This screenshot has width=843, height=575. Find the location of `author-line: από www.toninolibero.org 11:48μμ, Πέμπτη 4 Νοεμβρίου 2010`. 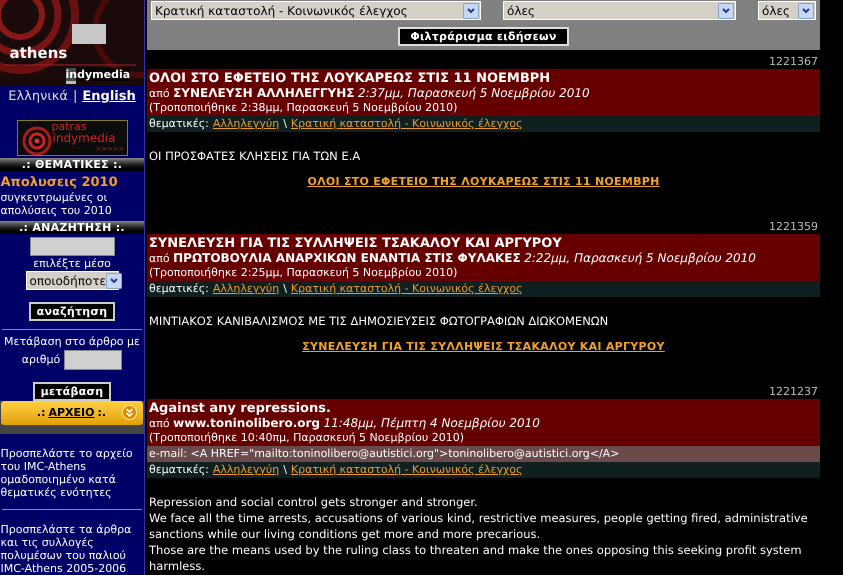

author-line: από www.toninolibero.org 11:48μμ, Πέμπτη 4 Νοεμβρίου 2010 is located at coordinates (345, 423).